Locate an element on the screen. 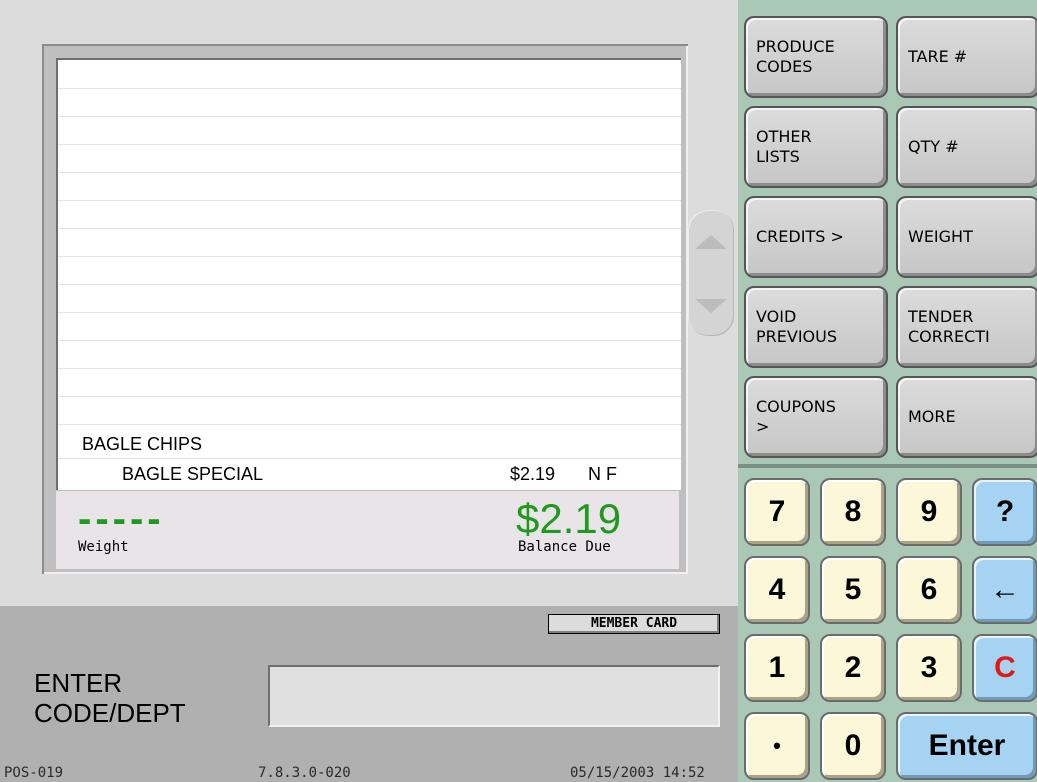 Image resolution: width=1037 pixels, height=782 pixels. left-arrow-icon: ← is located at coordinates (1005, 589).